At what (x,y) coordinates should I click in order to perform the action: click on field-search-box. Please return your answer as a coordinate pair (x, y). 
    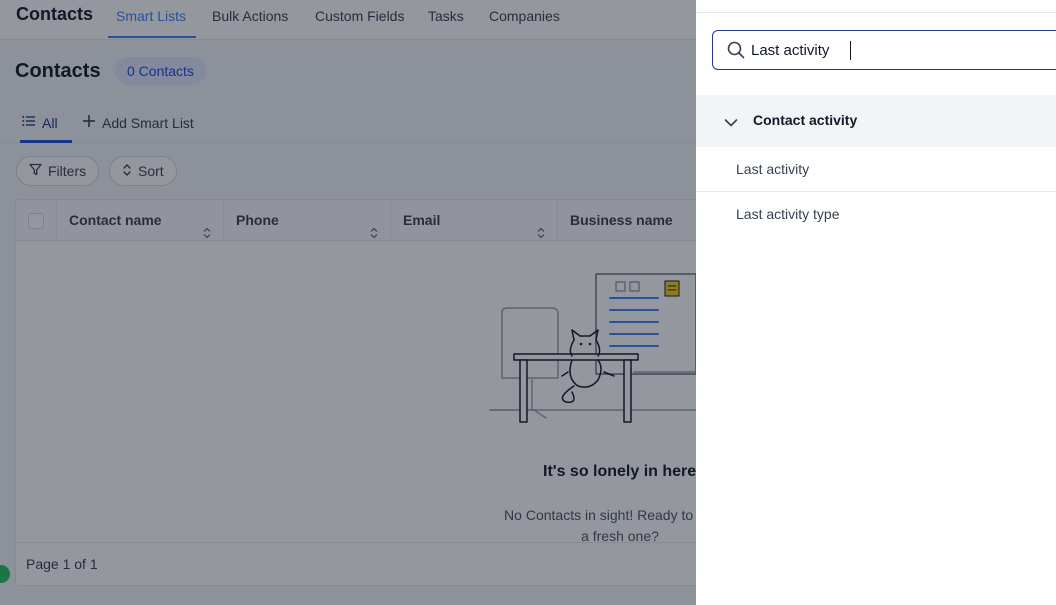
    Looking at the image, I should click on (884, 50).